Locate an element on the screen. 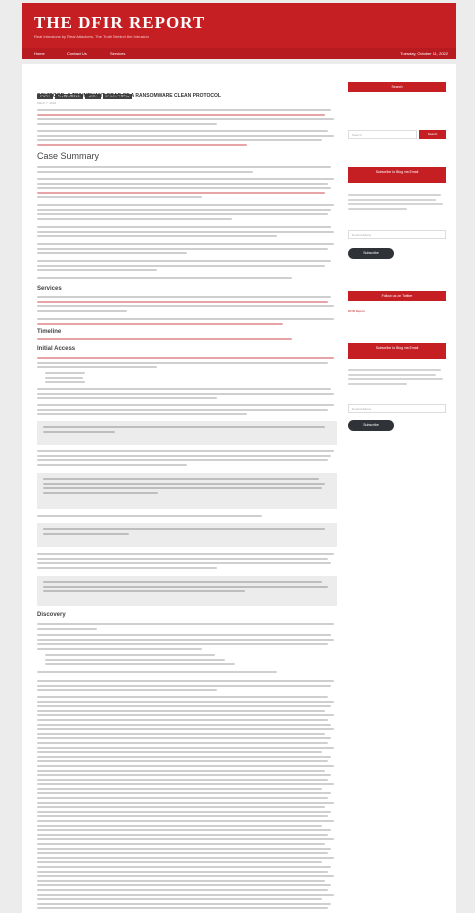  follow-widget-title: Follow us on Twitter is located at coordinates (397, 296).